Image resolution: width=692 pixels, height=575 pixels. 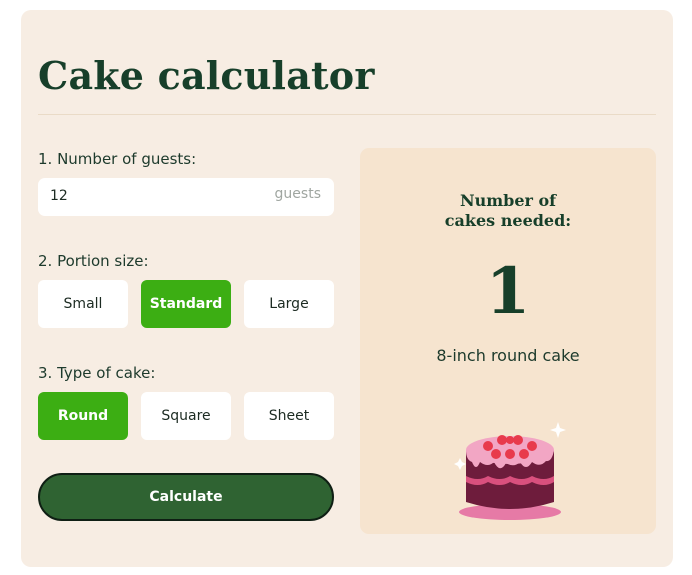 I want to click on result-heading: Number of cakes needed:, so click(x=508, y=211).